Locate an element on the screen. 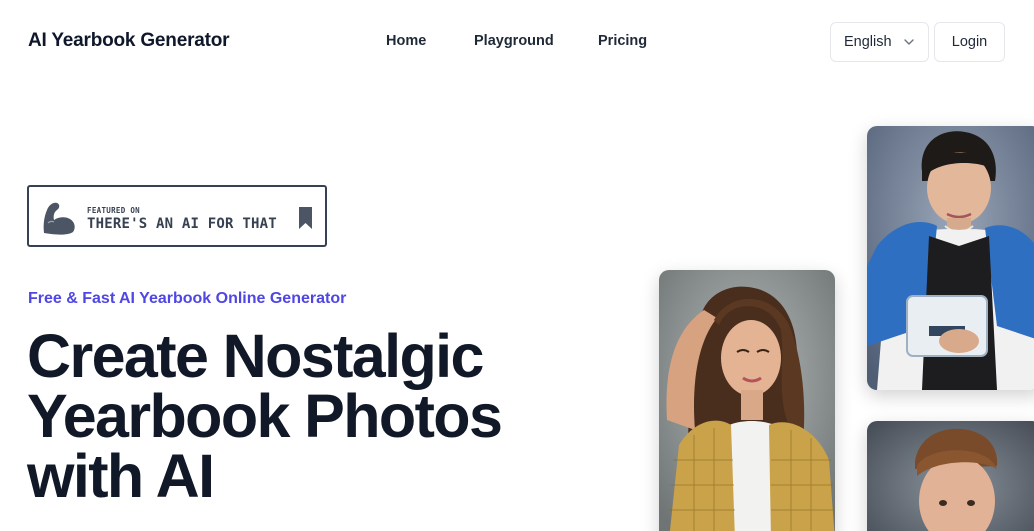  language-select-value: English is located at coordinates (868, 42).